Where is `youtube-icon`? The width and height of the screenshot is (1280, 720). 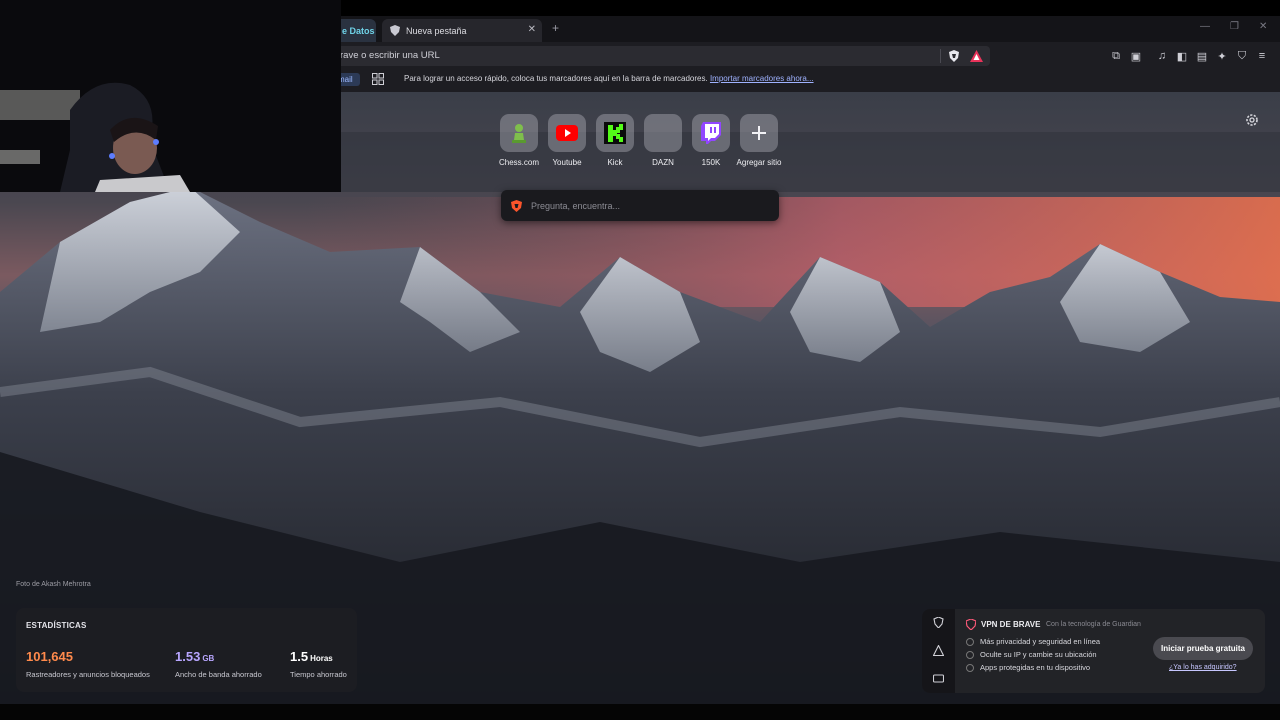
youtube-icon is located at coordinates (567, 133).